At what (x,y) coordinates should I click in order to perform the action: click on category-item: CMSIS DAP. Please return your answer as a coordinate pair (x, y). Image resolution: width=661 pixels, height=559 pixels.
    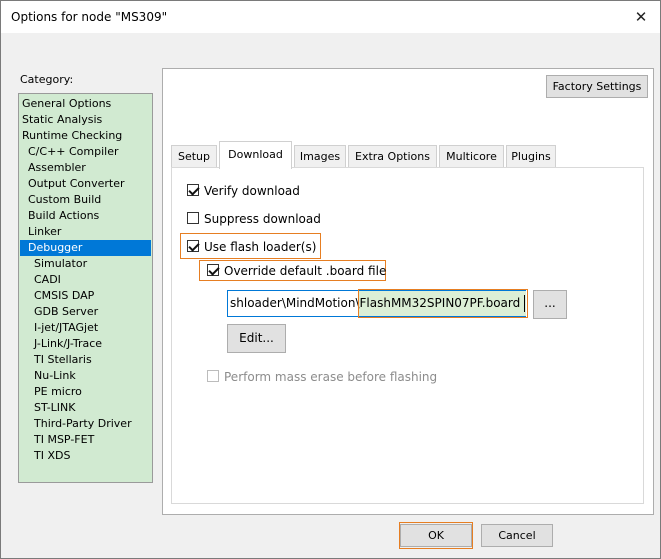
    Looking at the image, I should click on (85, 296).